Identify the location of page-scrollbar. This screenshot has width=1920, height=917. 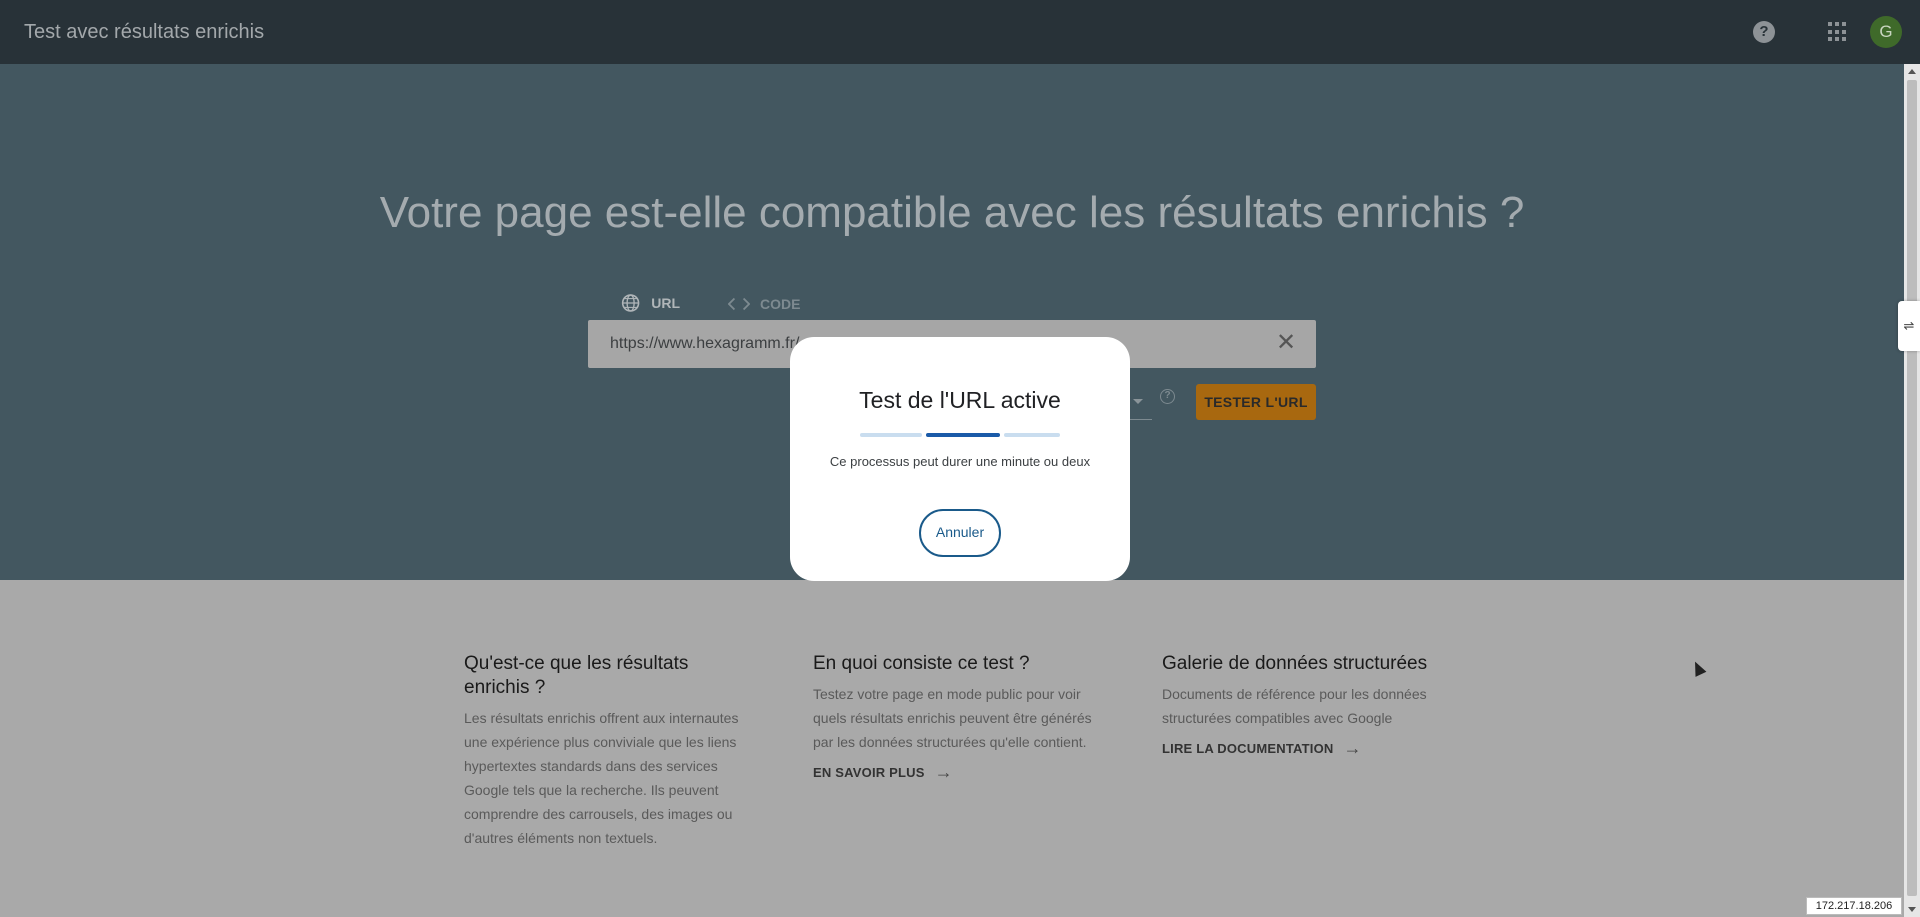
(1912, 490).